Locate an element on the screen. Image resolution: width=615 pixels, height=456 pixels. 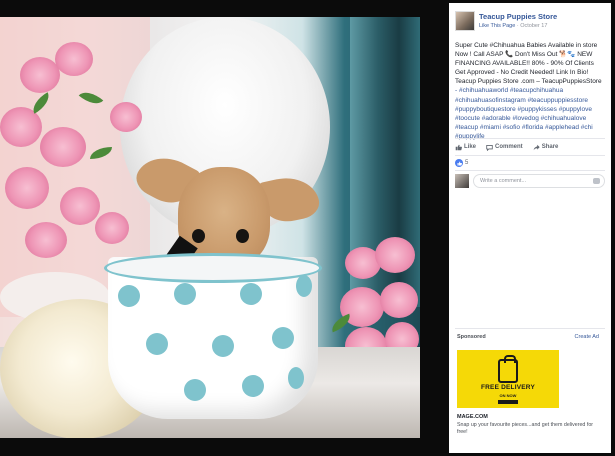
like-label: Like is located at coordinates (470, 147).